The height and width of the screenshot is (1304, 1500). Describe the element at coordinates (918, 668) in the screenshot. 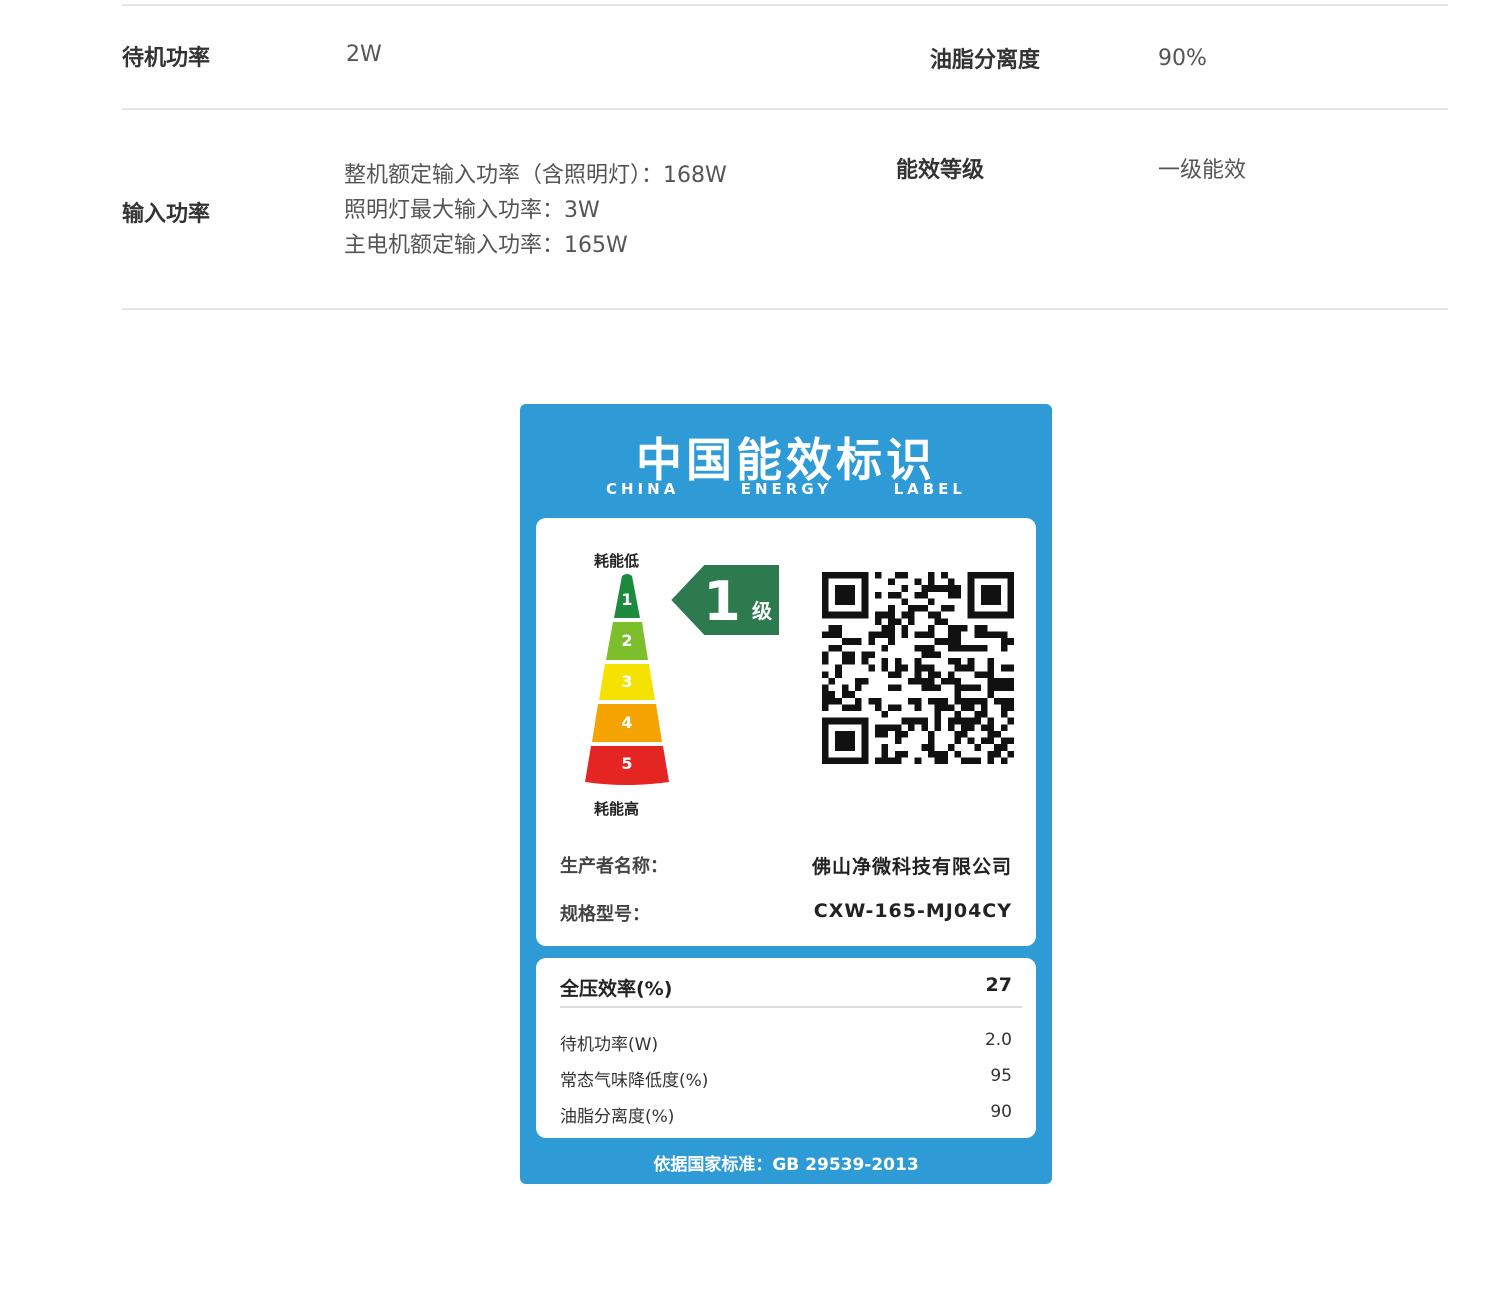

I see `qr-code` at that location.